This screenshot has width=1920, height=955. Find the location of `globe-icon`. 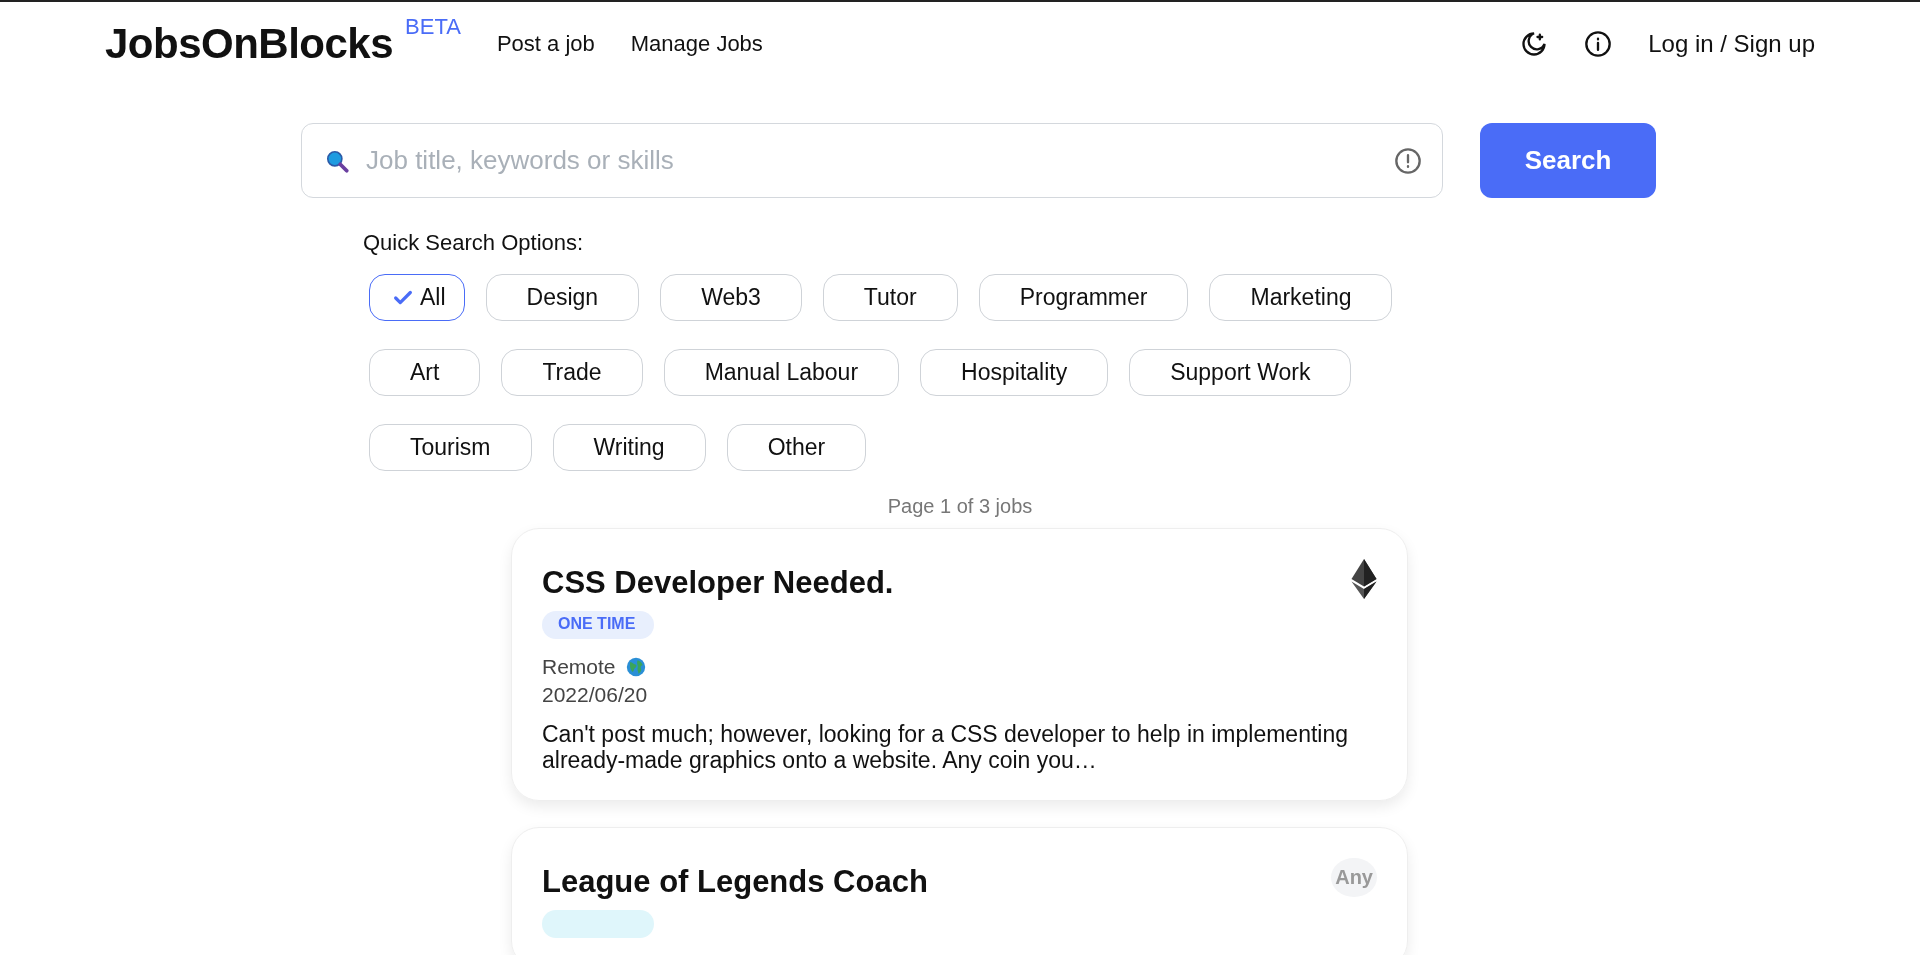

globe-icon is located at coordinates (635, 667).